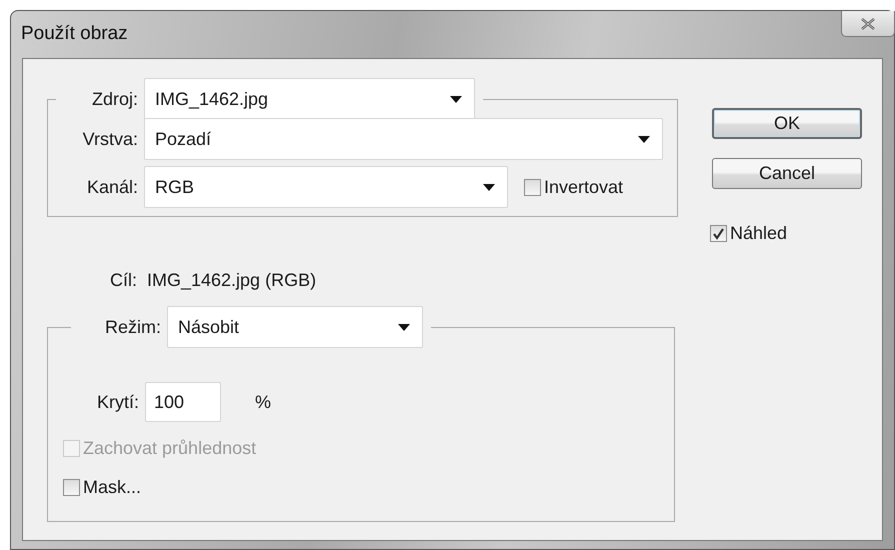 The width and height of the screenshot is (895, 550). Describe the element at coordinates (123, 280) in the screenshot. I see `field-label: Cíl:` at that location.